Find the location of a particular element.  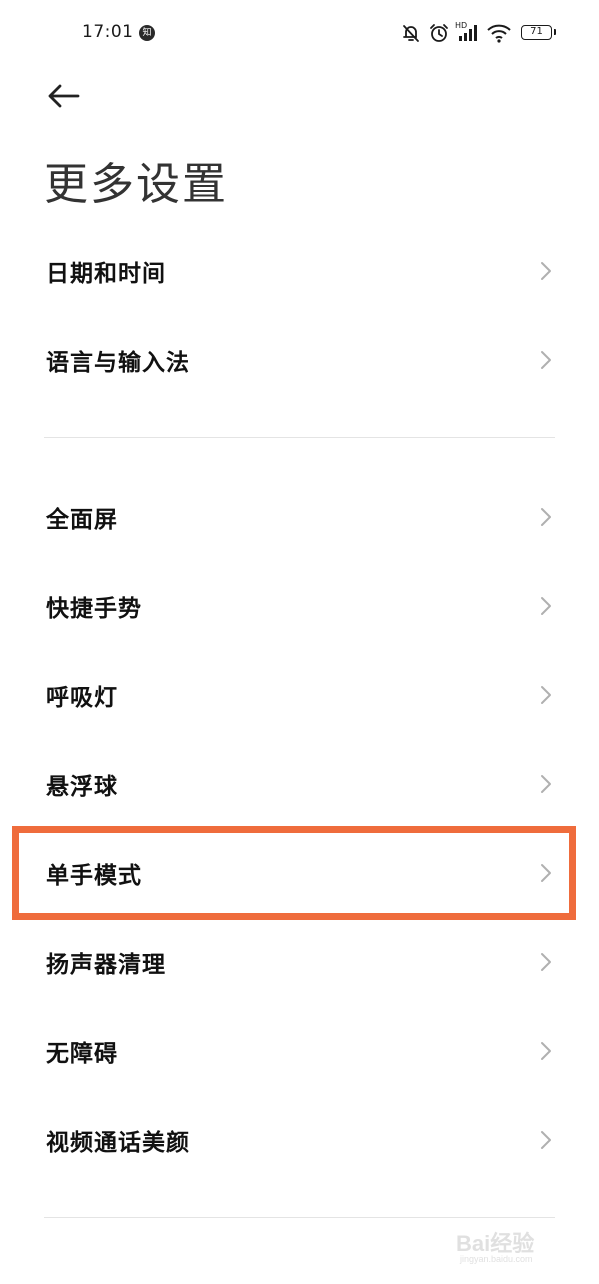

battery-icon: 71 is located at coordinates (538, 32).